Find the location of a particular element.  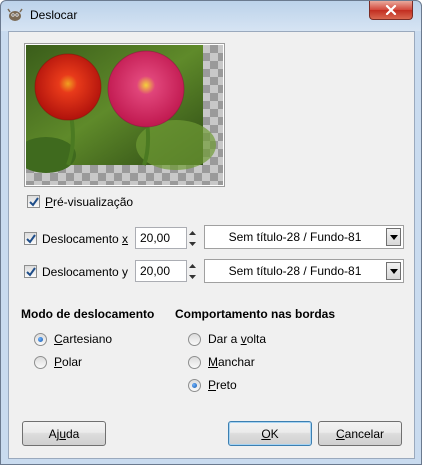

radio-smear-mnemonic: M is located at coordinates (213, 362).